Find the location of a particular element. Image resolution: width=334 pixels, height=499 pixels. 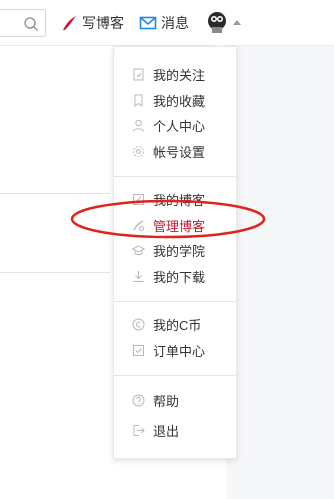

pen-icon is located at coordinates (138, 225).